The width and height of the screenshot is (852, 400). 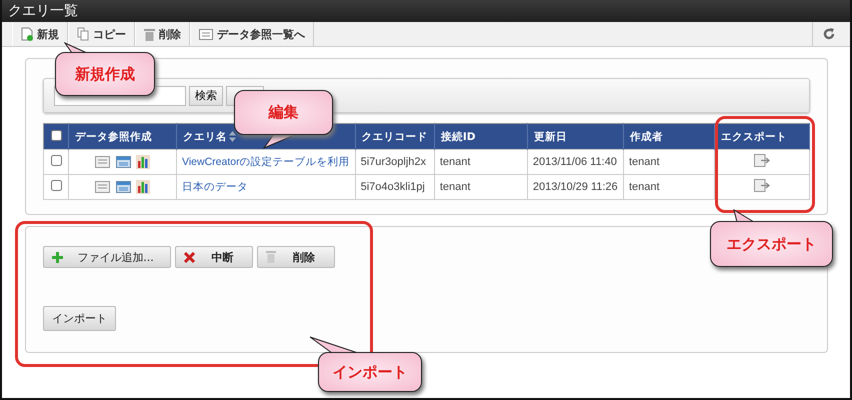 What do you see at coordinates (43, 11) in the screenshot?
I see `window-title: クエリ一覧` at bounding box center [43, 11].